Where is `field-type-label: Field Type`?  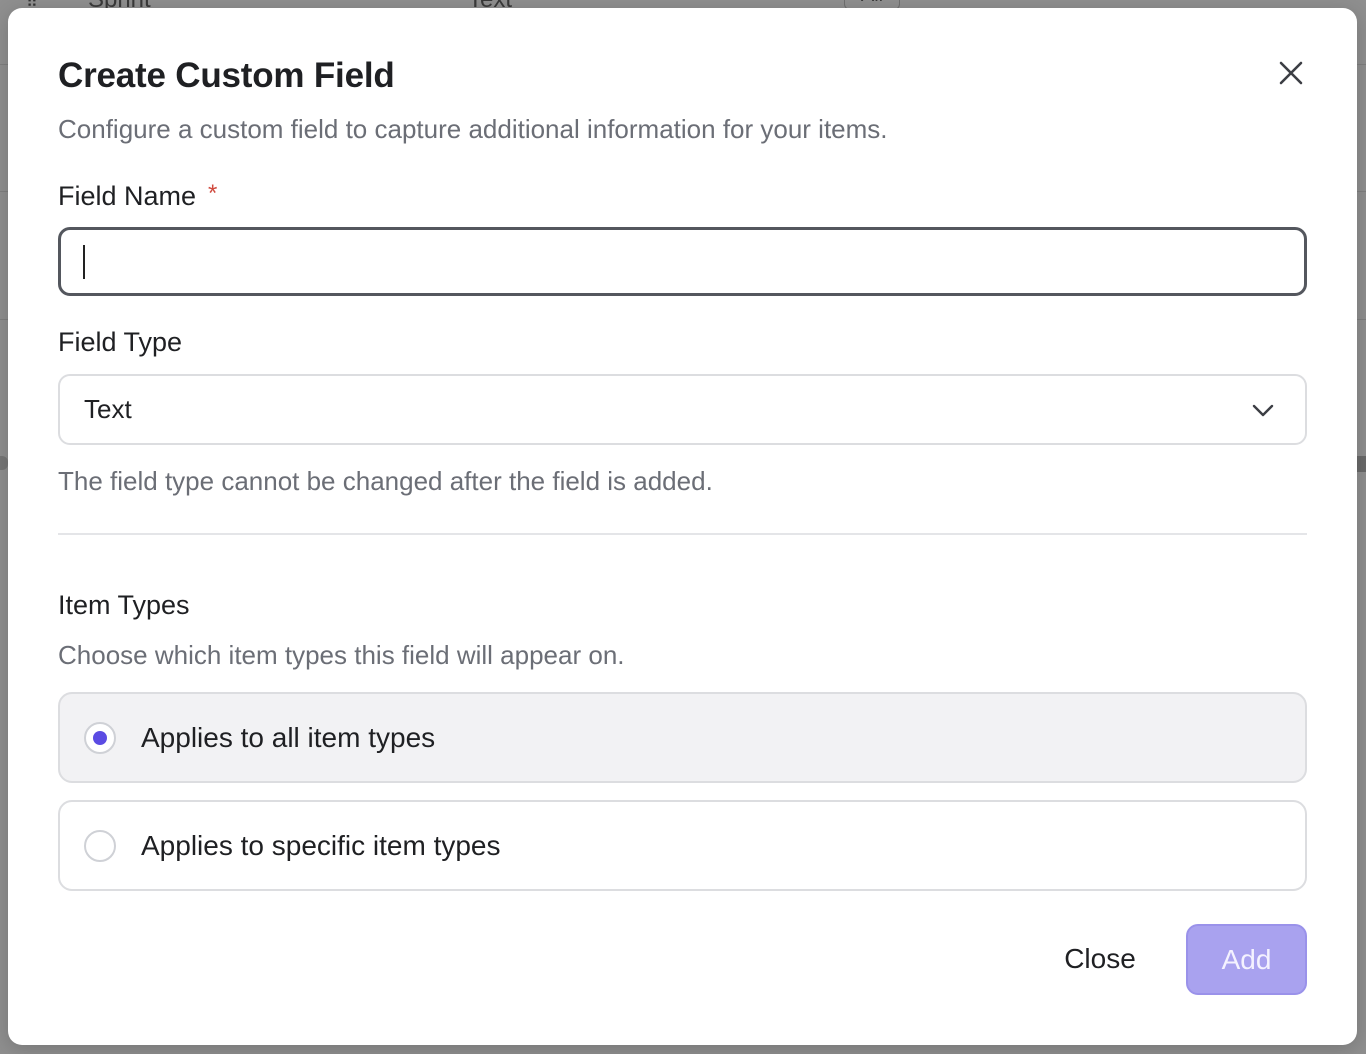
field-type-label: Field Type is located at coordinates (120, 342).